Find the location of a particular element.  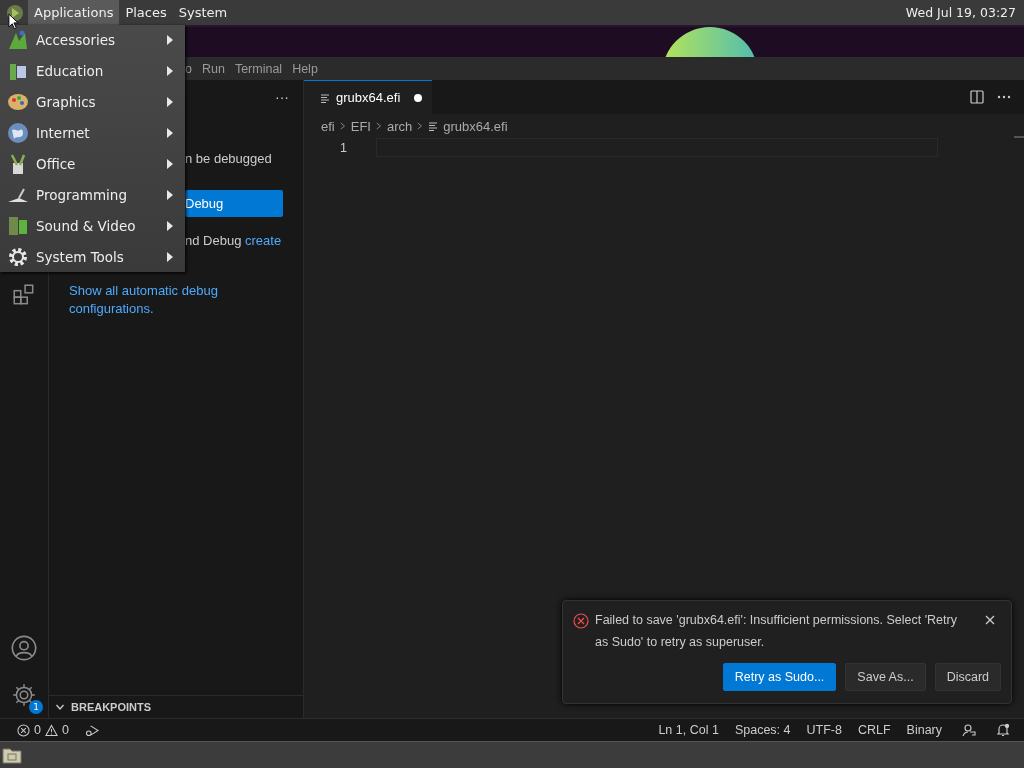

unsaved-dot-icon is located at coordinates (418, 97).